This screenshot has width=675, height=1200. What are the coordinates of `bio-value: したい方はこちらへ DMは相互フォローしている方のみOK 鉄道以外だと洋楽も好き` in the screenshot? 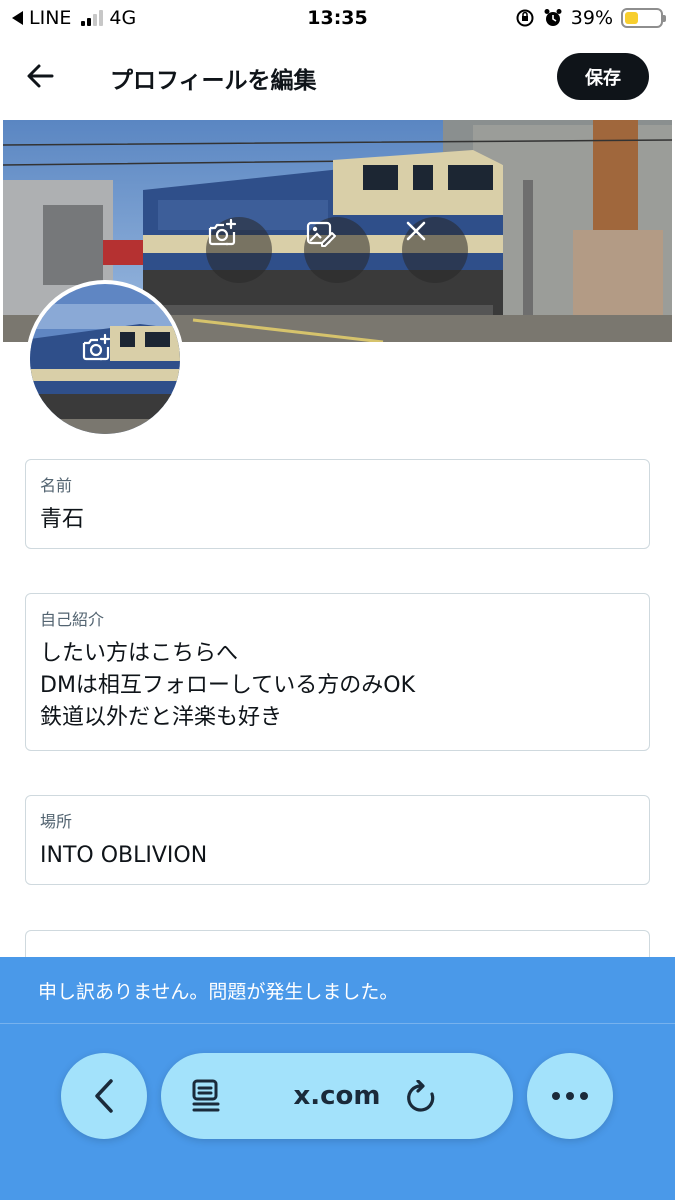 It's located at (337, 686).